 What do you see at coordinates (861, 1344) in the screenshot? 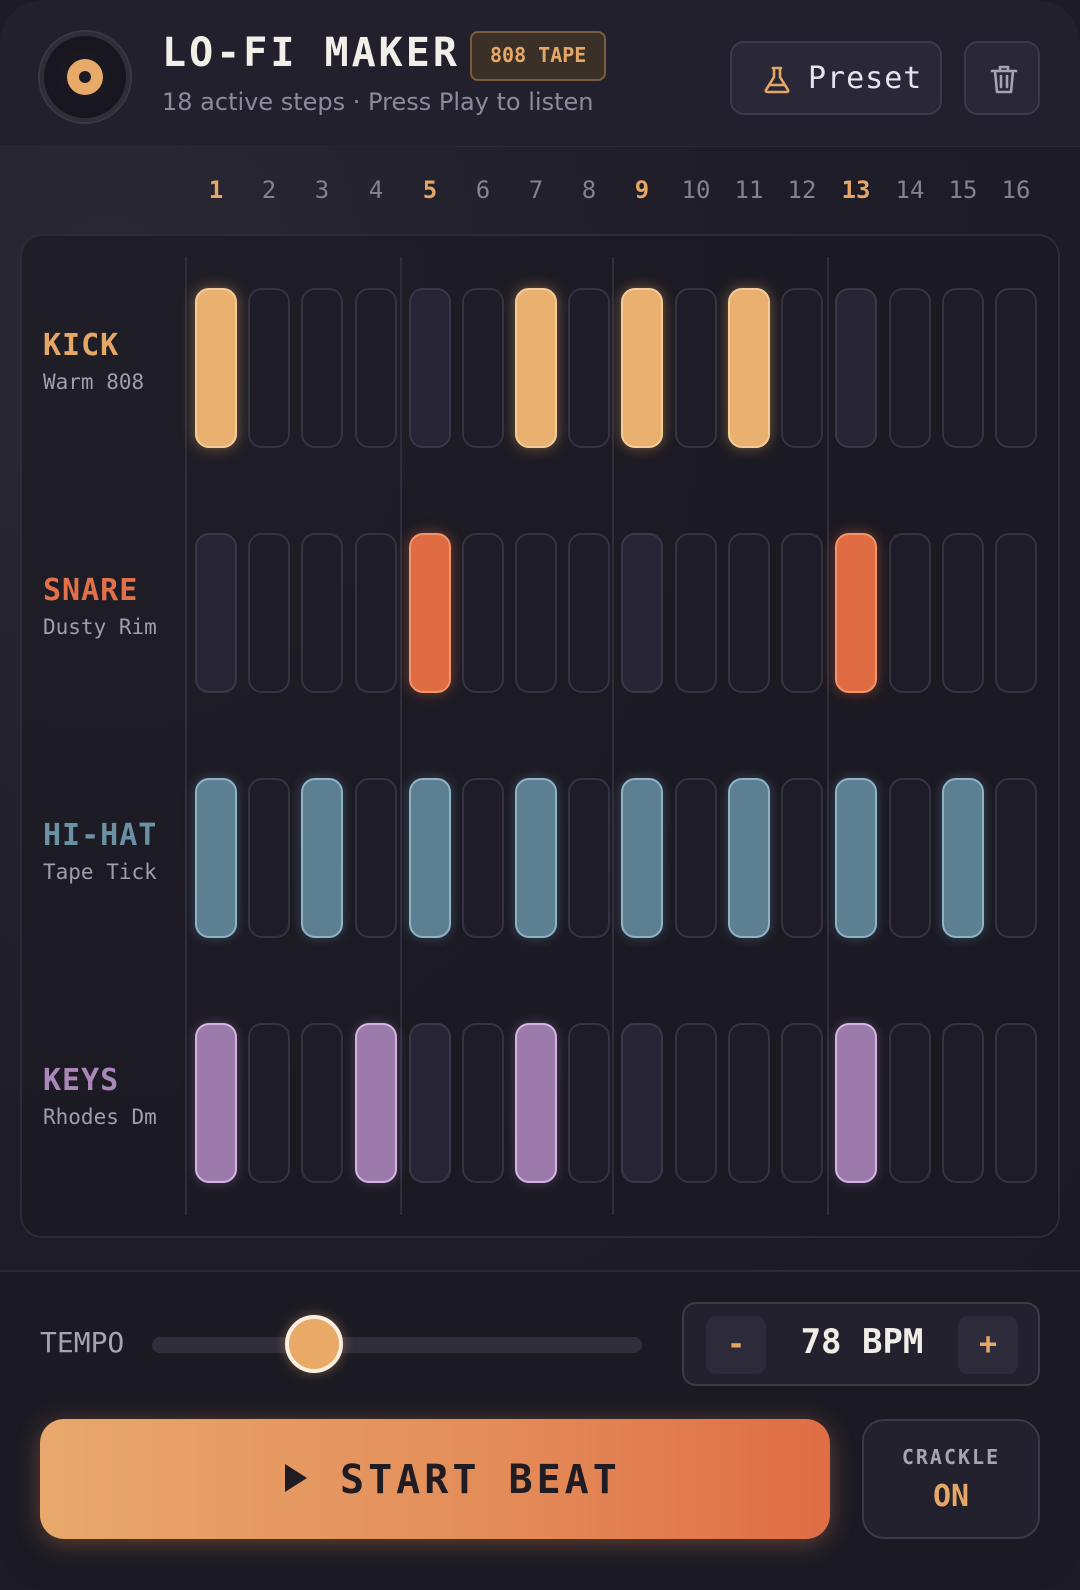
I see `bpm-stepper: - 78 BPM +` at bounding box center [861, 1344].